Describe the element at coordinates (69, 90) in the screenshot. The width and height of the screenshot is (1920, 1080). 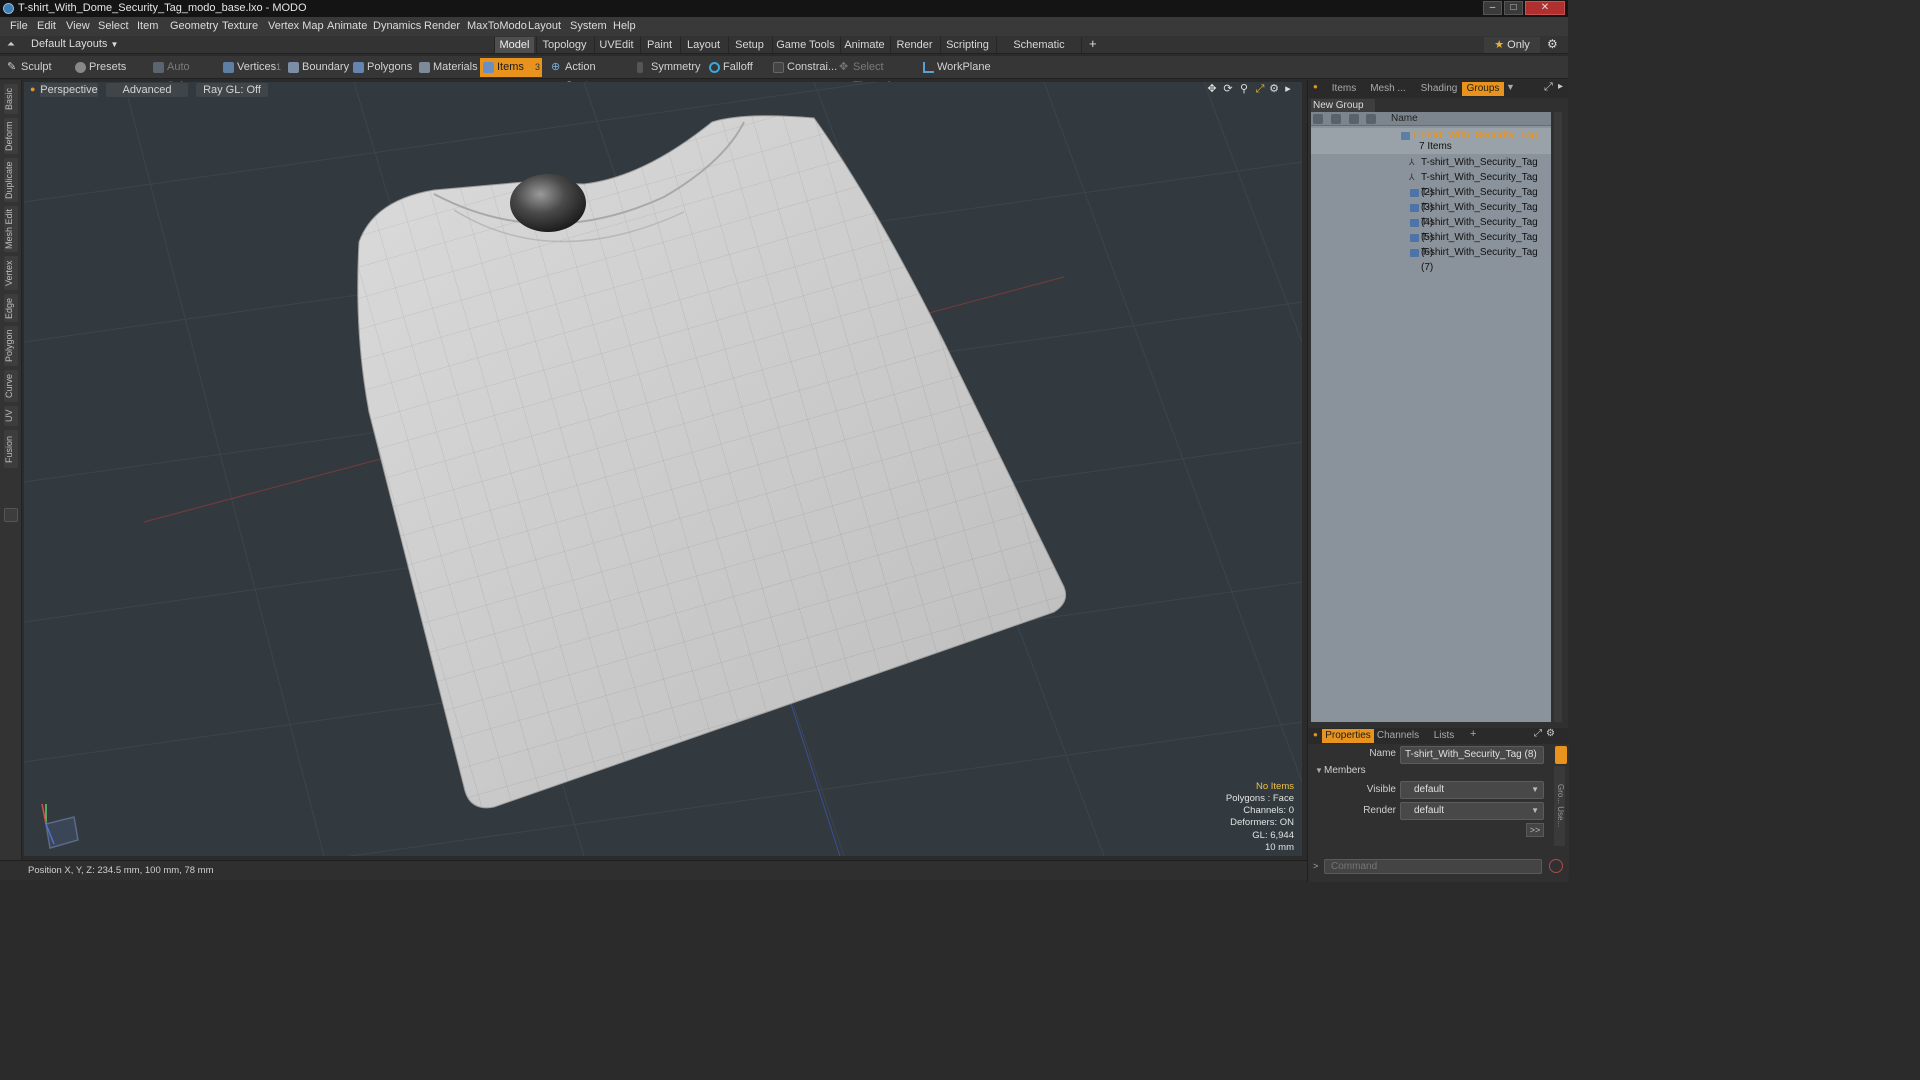
I see `view-mode-button: Perspective` at that location.